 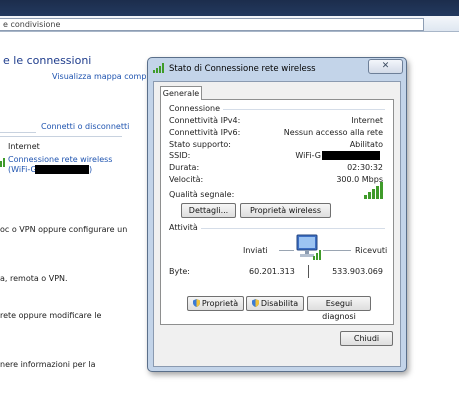 I want to click on redaction-bar, so click(x=62, y=169).